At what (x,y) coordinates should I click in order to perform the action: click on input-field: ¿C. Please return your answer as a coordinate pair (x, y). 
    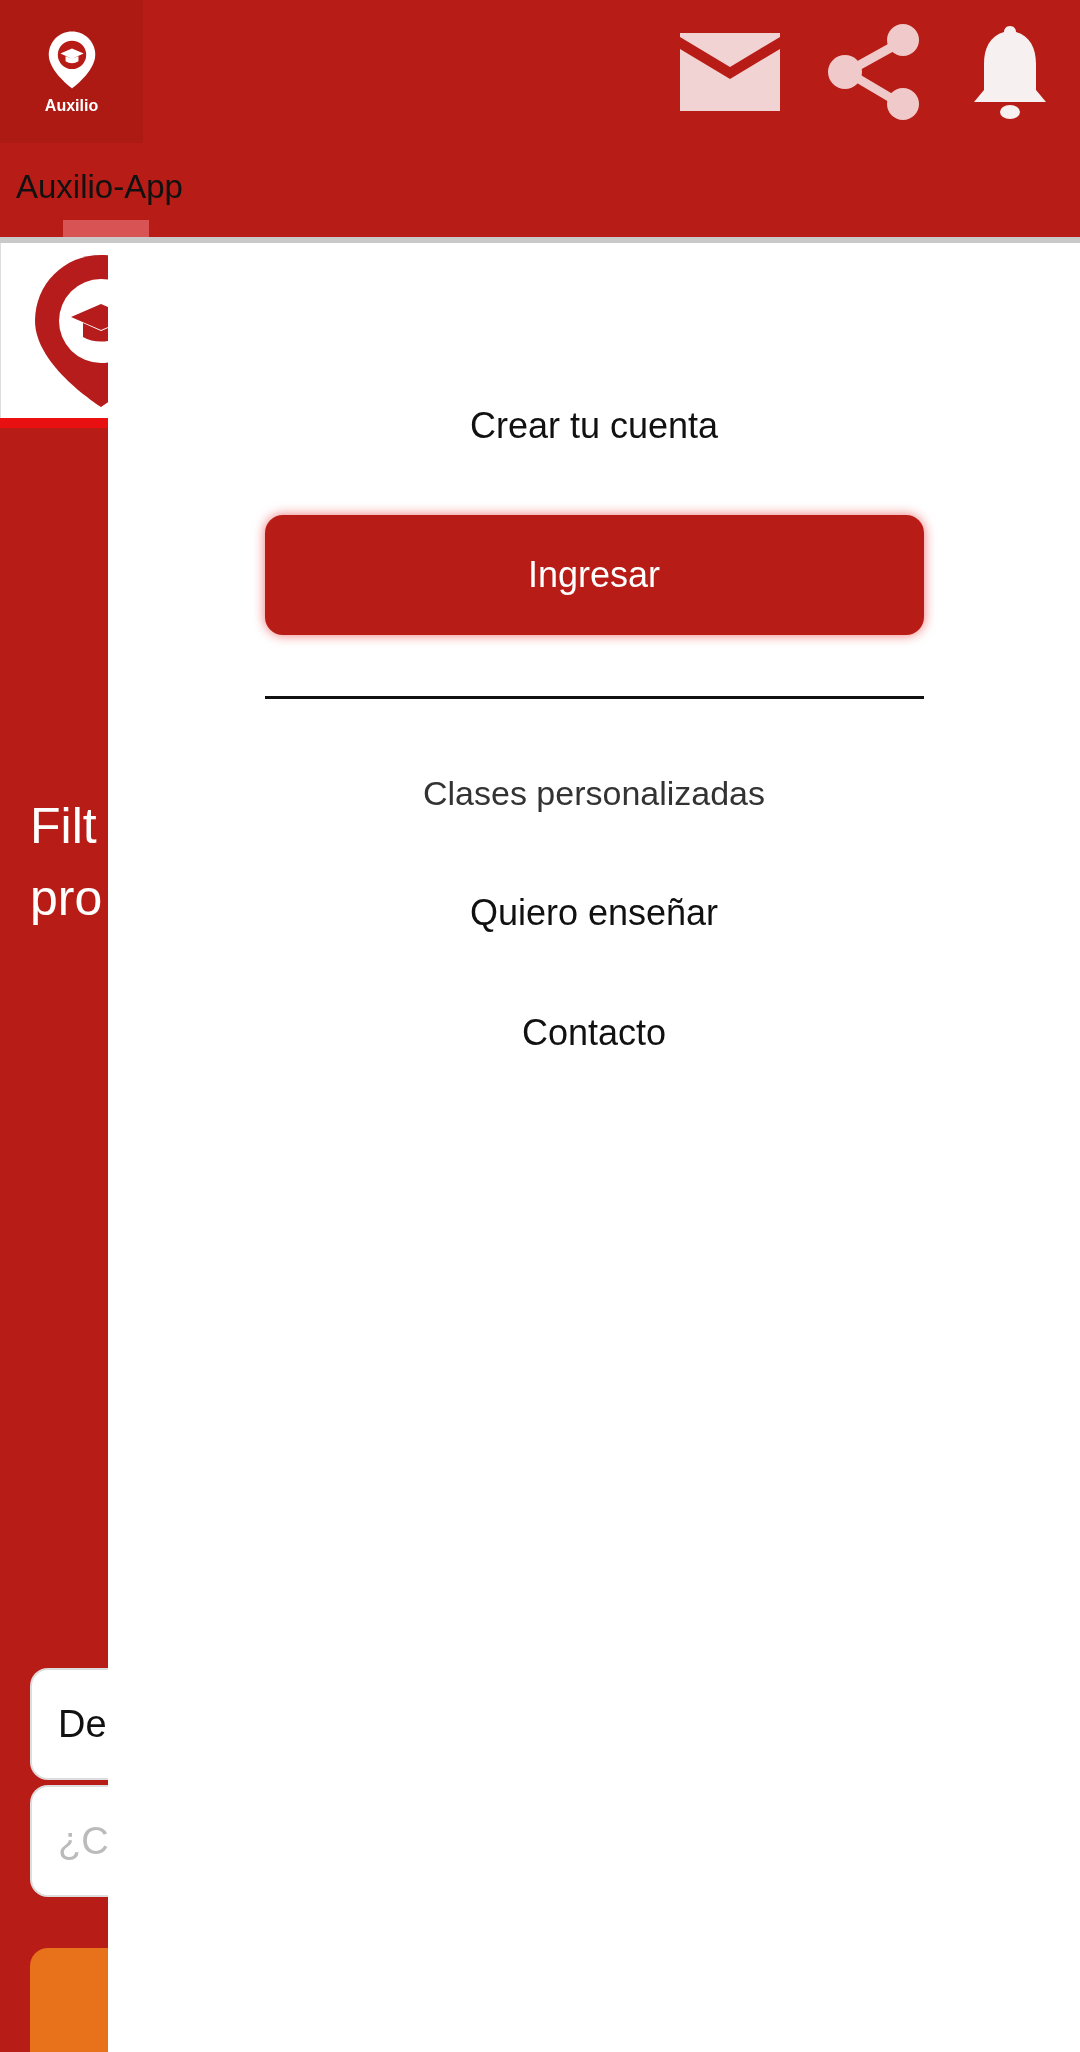
    Looking at the image, I should click on (69, 1841).